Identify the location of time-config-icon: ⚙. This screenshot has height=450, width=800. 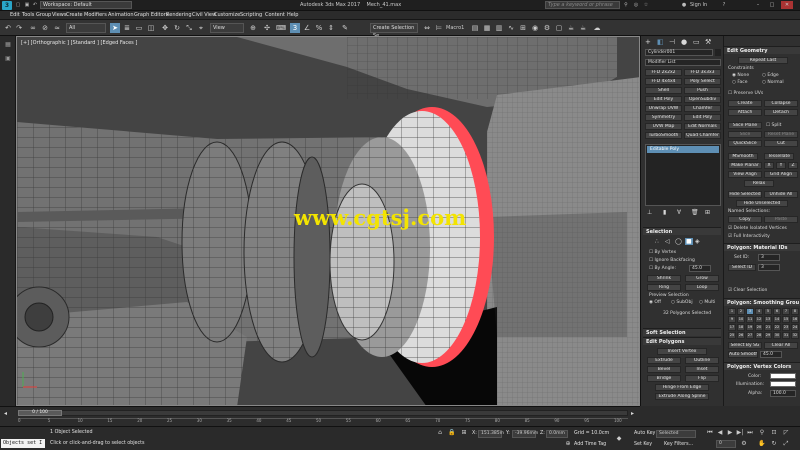
(744, 444).